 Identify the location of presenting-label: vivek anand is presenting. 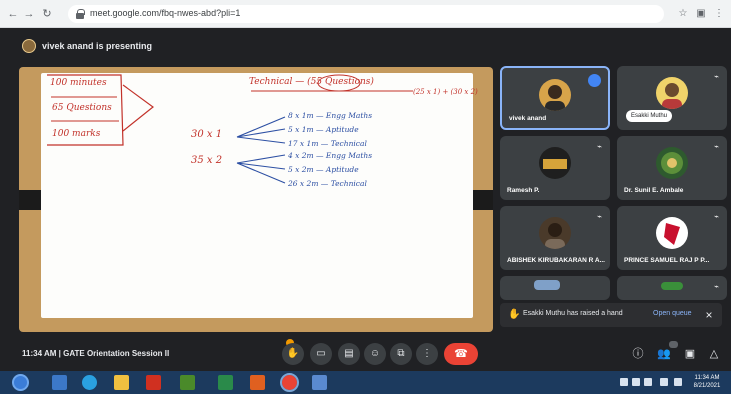
(97, 46).